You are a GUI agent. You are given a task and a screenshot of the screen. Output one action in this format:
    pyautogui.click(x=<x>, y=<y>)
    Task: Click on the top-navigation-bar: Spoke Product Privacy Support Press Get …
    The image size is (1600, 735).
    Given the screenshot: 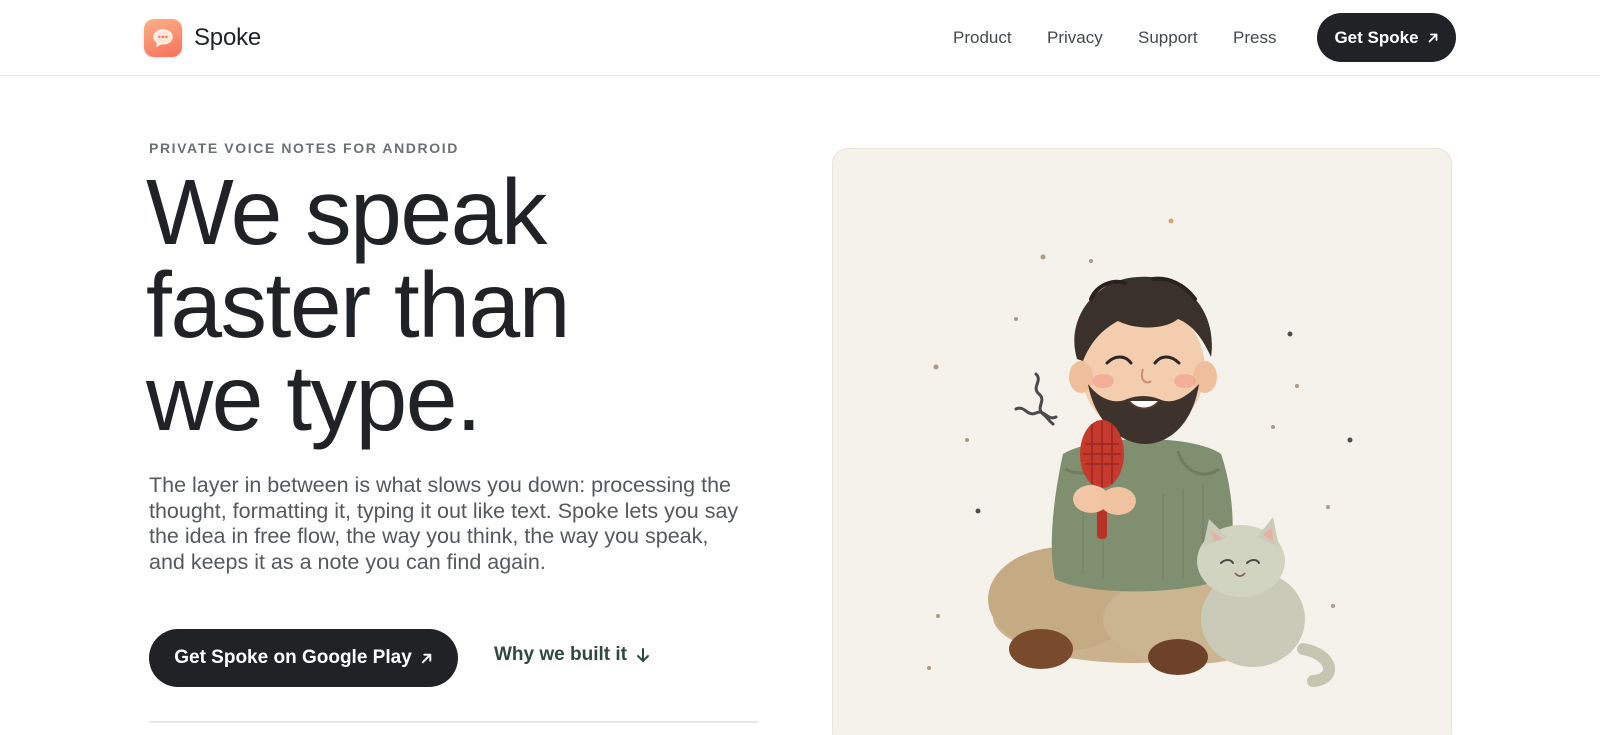 What is the action you would take?
    pyautogui.click(x=800, y=38)
    